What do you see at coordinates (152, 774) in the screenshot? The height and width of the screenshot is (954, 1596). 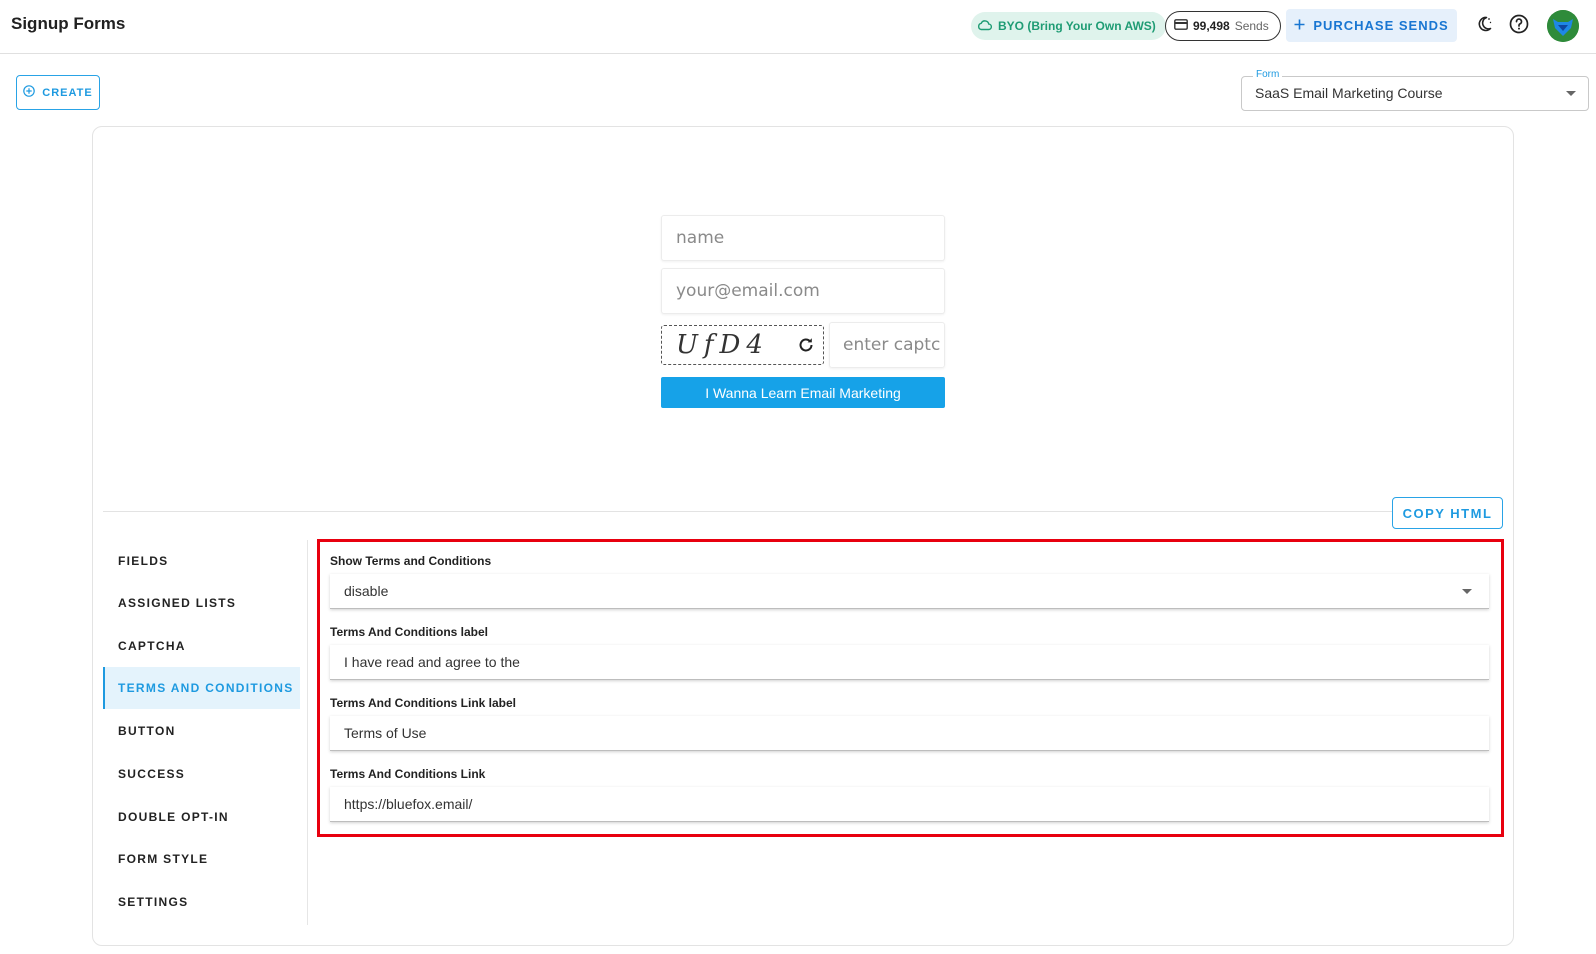 I see `tab-label: SUCCESS` at bounding box center [152, 774].